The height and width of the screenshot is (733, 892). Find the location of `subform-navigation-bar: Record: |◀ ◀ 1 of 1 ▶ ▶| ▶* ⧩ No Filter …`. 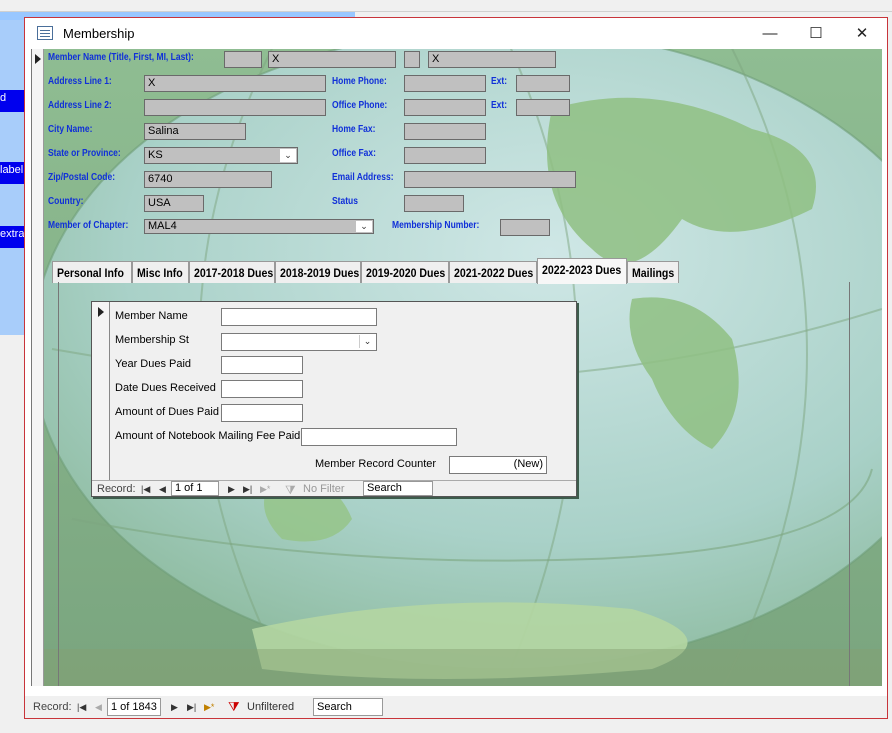

subform-navigation-bar: Record: |◀ ◀ 1 of 1 ▶ ▶| ▶* ⧩ No Filter … is located at coordinates (334, 489).